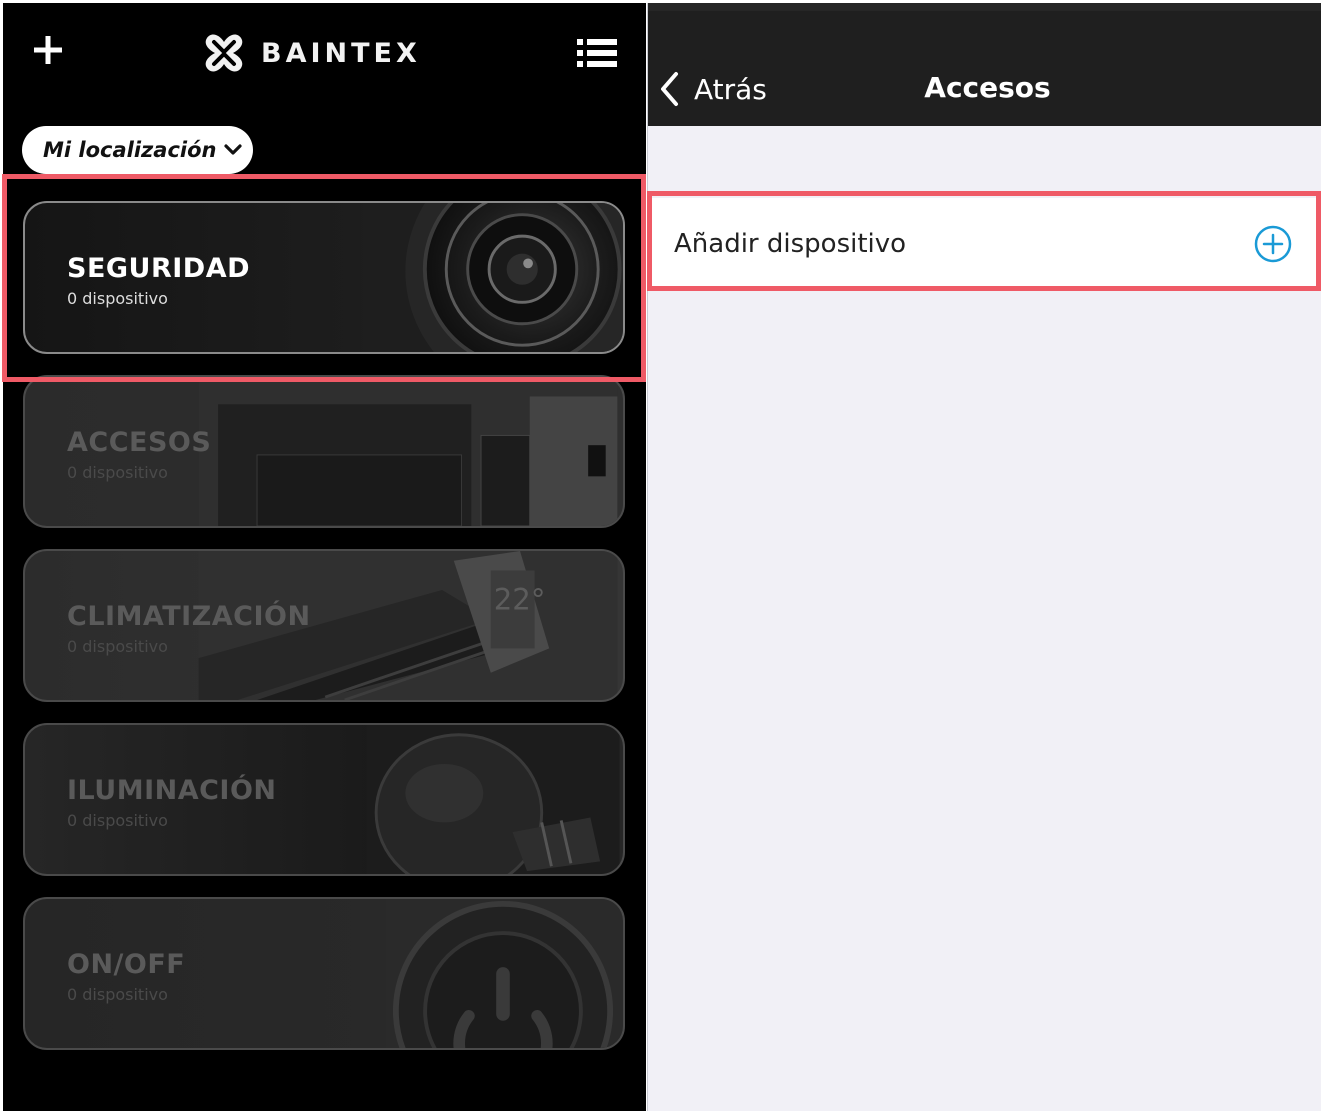 This screenshot has width=1321, height=1114. I want to click on category-card-iluminacion: ILUMINACIÓN 0 dispositivo, so click(324, 799).